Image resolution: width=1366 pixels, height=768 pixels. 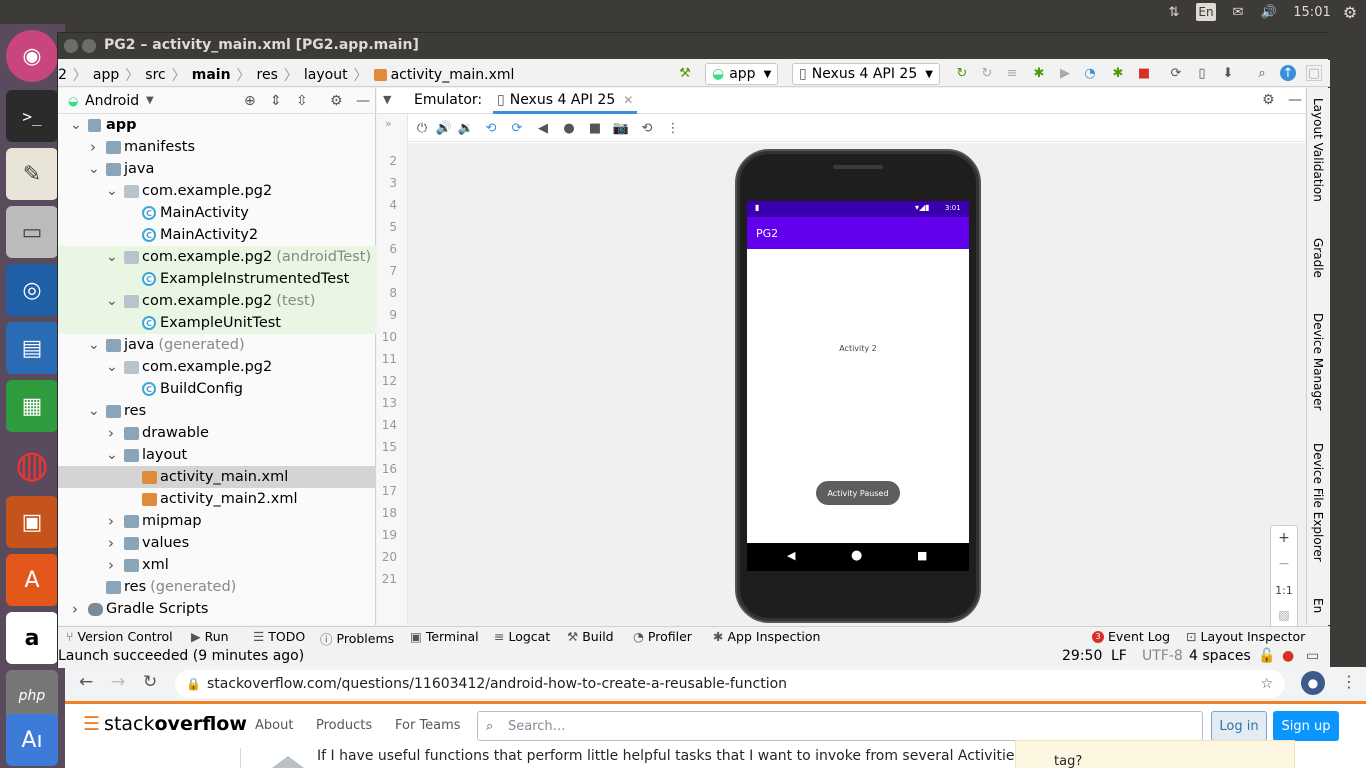 I want to click on tree-row: ⌄ java, so click(x=217, y=169).